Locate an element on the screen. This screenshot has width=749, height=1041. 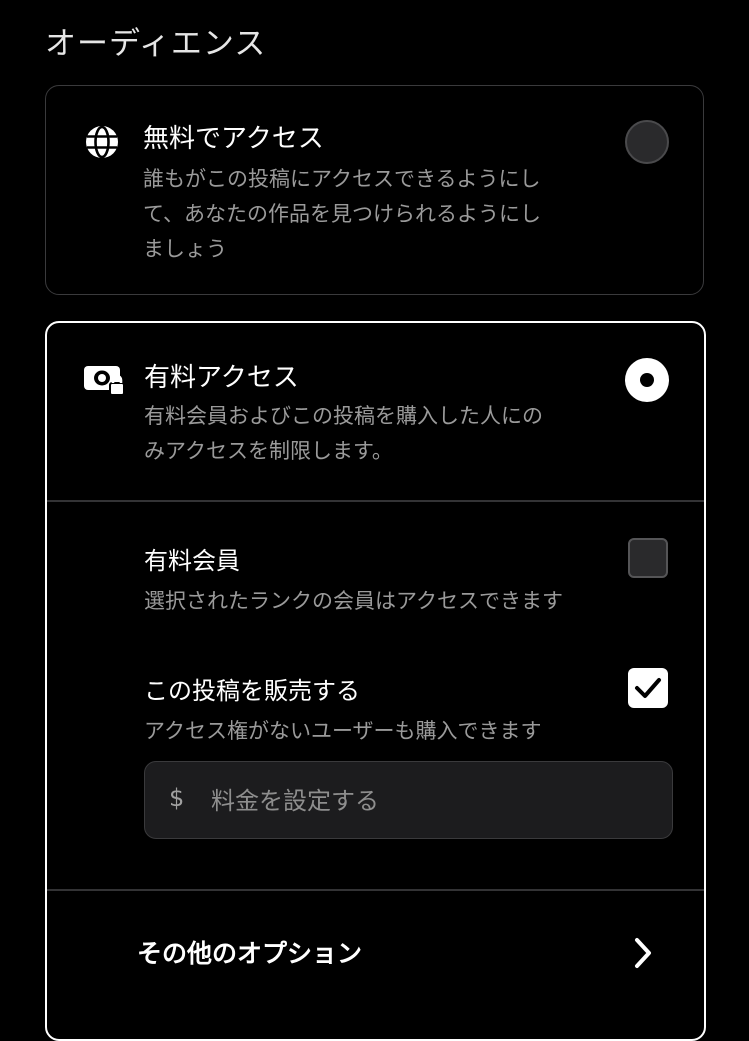
more-options-row: その他のオプション is located at coordinates (375, 955).